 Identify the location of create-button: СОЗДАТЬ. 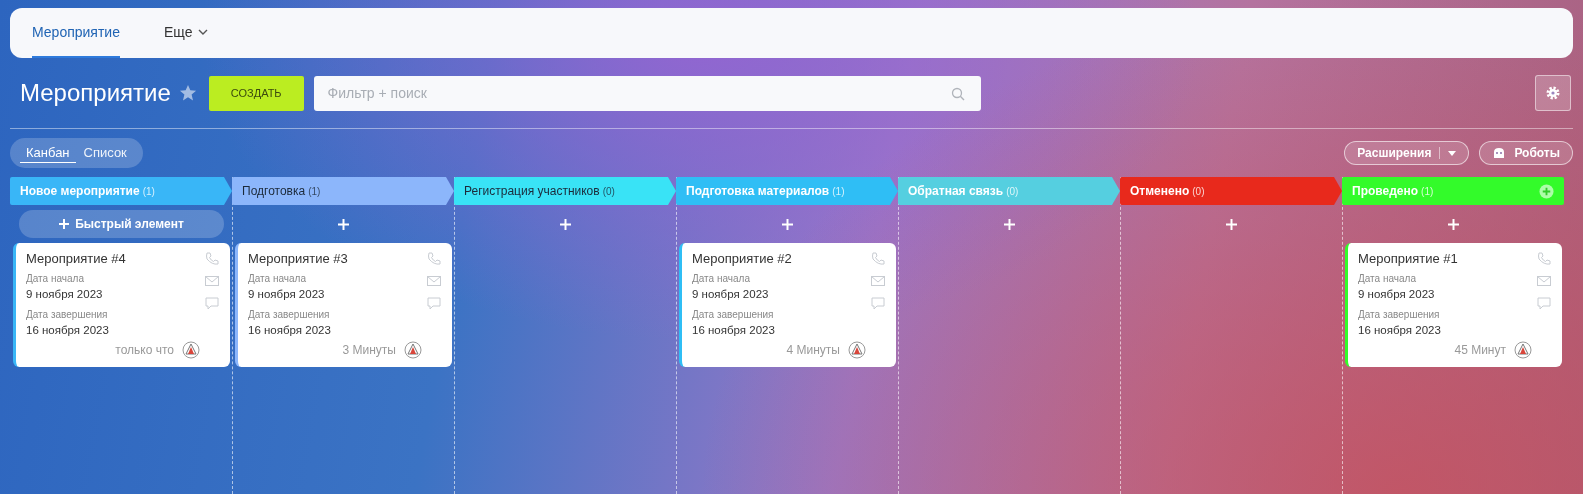
(256, 93).